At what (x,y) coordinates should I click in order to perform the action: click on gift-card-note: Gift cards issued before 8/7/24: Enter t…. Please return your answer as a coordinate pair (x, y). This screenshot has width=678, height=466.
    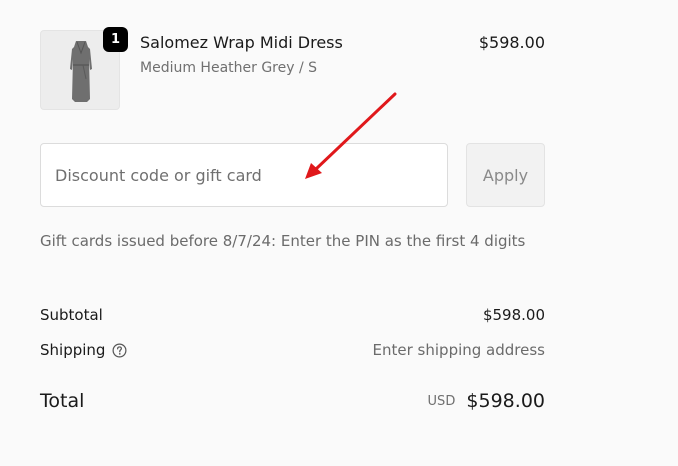
    Looking at the image, I should click on (283, 241).